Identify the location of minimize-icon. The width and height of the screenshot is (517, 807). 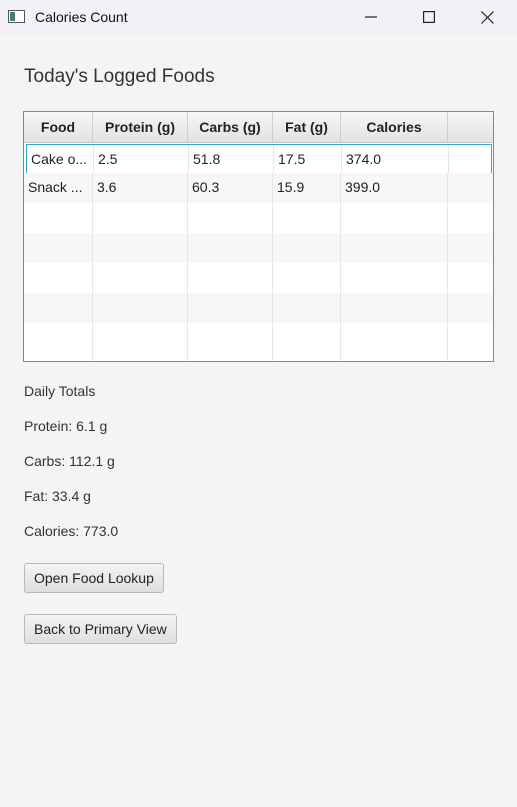
(371, 17).